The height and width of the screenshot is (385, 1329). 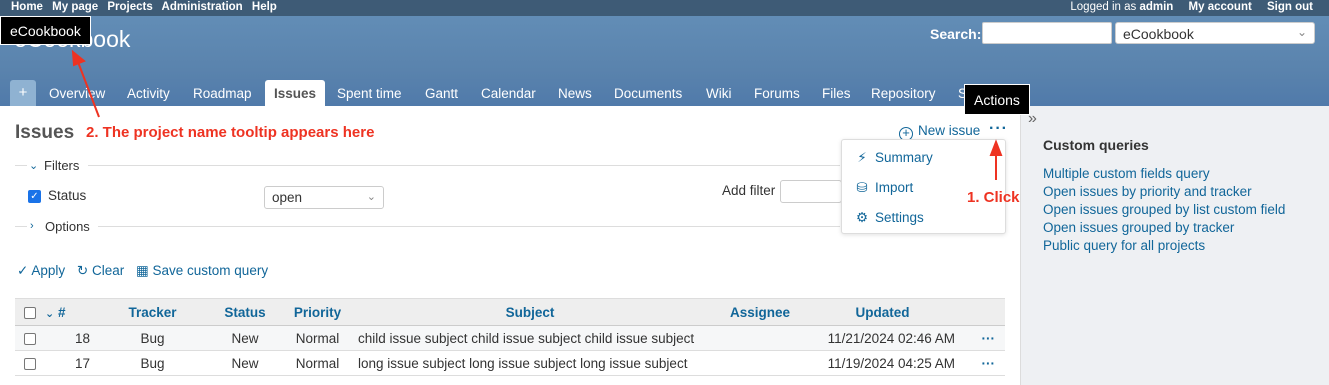 What do you see at coordinates (899, 217) in the screenshot?
I see `menu-item-settings-label: Settings` at bounding box center [899, 217].